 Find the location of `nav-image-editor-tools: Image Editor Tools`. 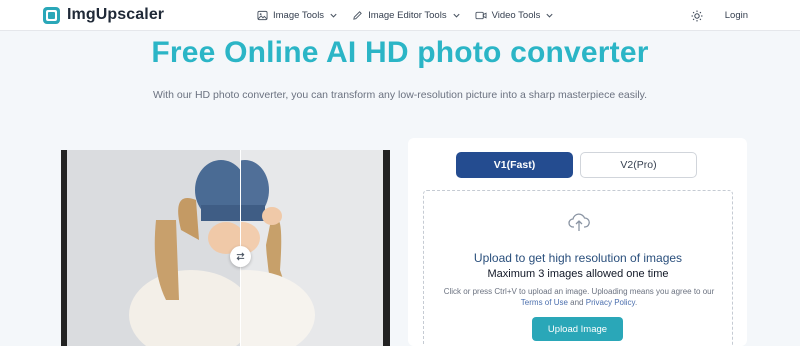

nav-image-editor-tools: Image Editor Tools is located at coordinates (406, 15).